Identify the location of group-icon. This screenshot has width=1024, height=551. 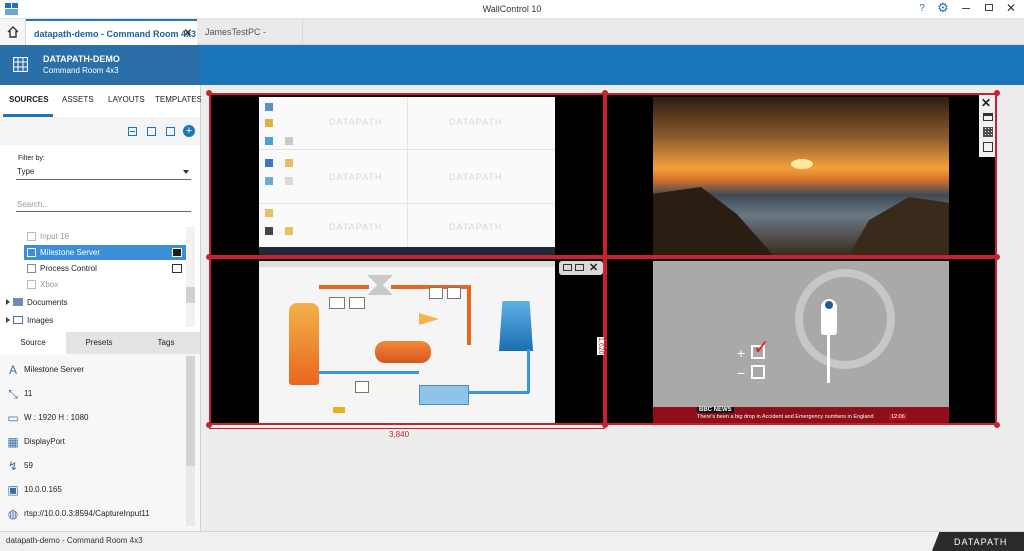
(151, 131).